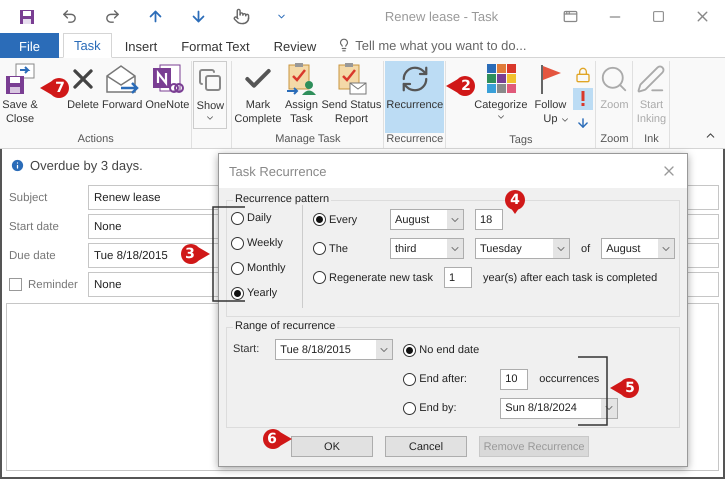 The height and width of the screenshot is (479, 725). Describe the element at coordinates (438, 408) in the screenshot. I see `radio-label: End by:` at that location.